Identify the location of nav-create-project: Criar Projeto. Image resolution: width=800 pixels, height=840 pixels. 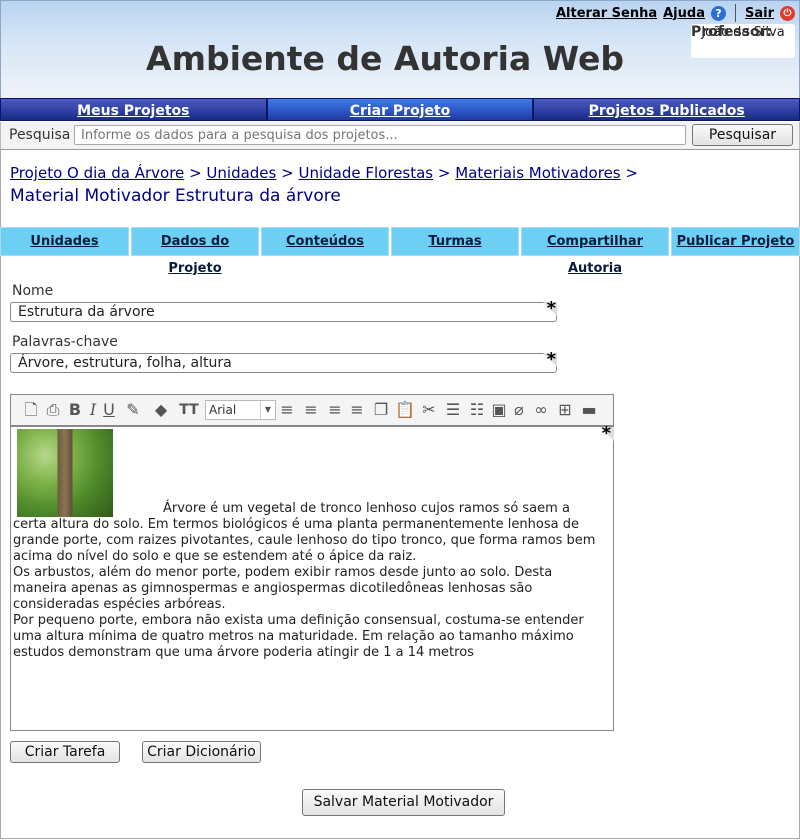
(400, 109).